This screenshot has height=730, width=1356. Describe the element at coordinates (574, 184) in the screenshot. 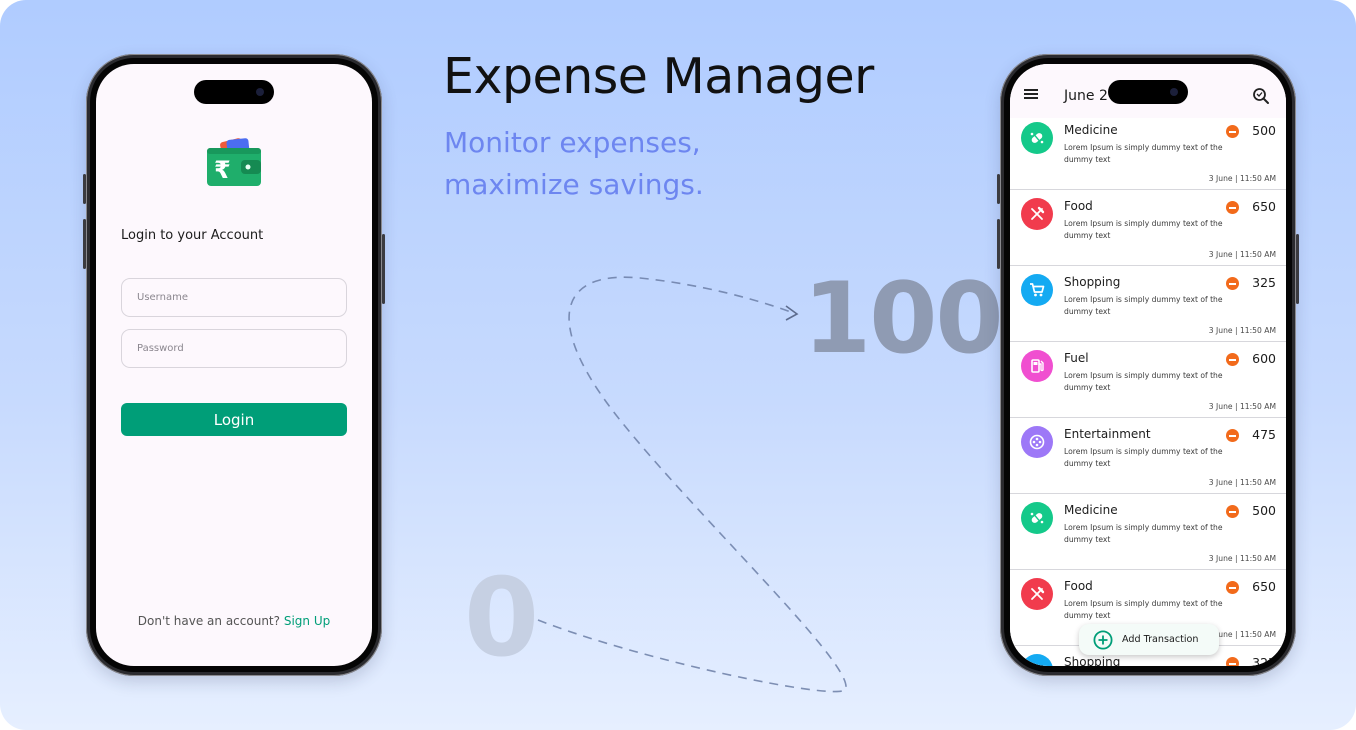

I see `tagline-line-2: maximize savings.` at that location.